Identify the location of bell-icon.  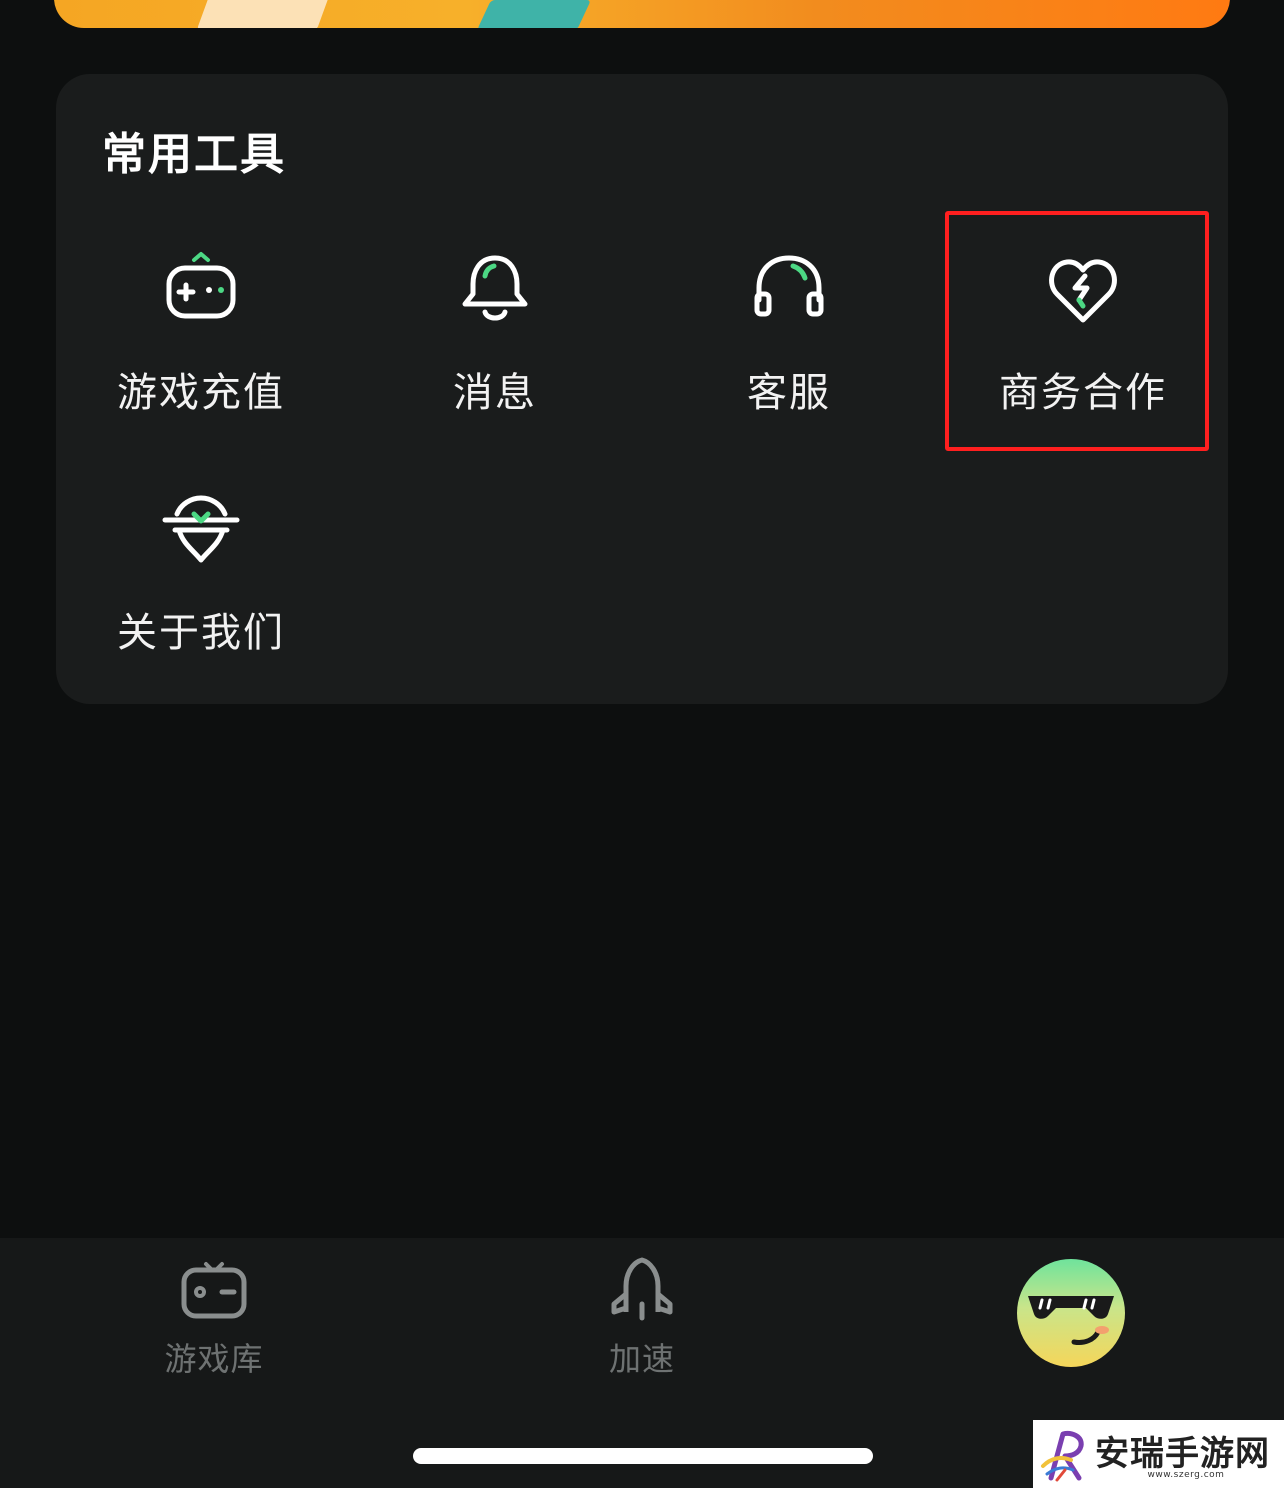
(495, 288).